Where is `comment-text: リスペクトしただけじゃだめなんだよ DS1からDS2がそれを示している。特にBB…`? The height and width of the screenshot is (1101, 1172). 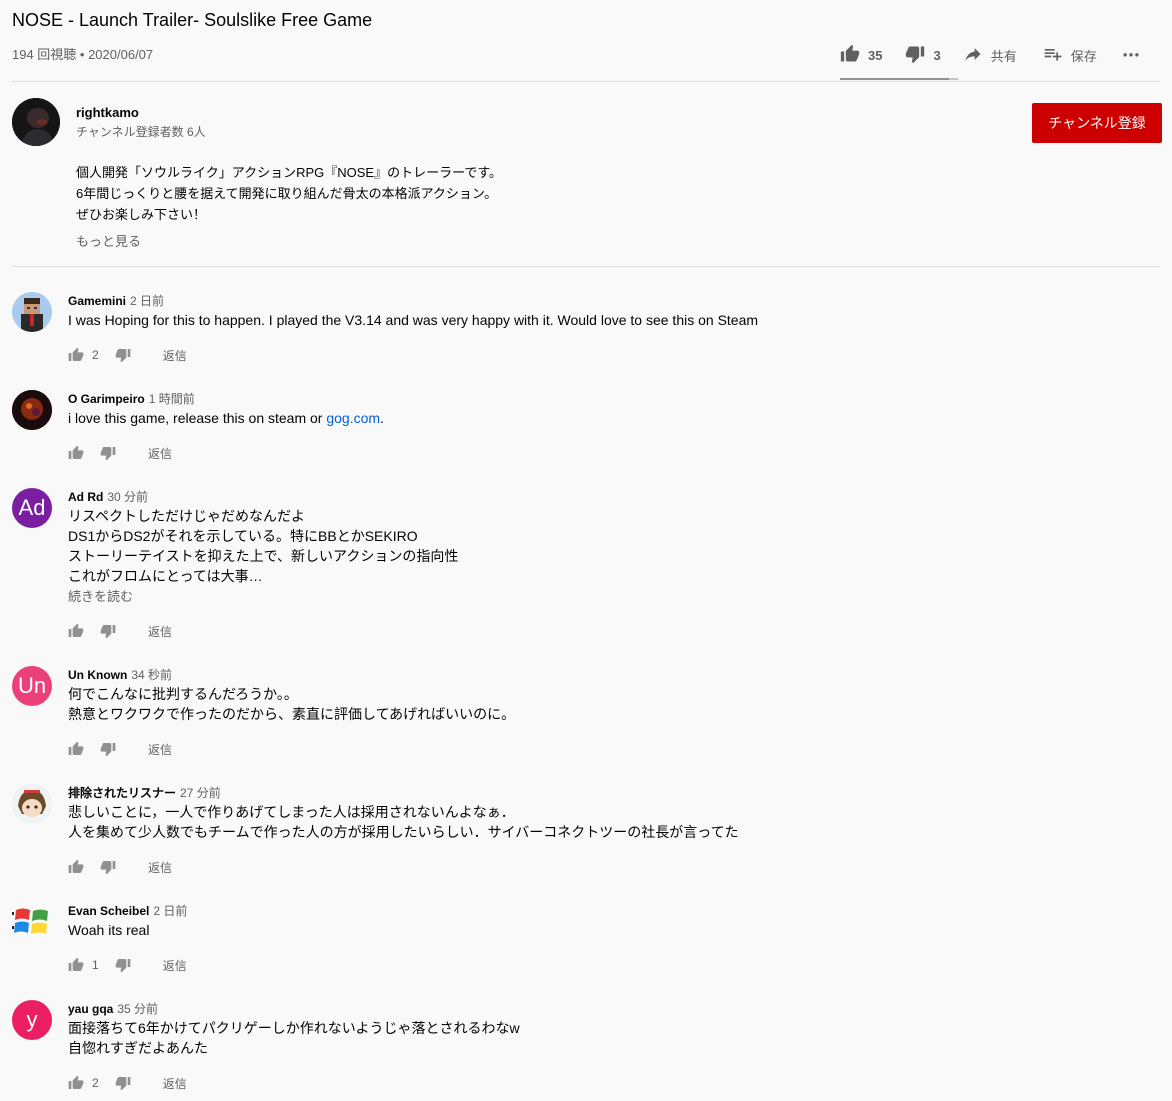 comment-text: リスペクトしただけじゃだめなんだよ DS1からDS2がそれを示している。特にBB… is located at coordinates (263, 557).